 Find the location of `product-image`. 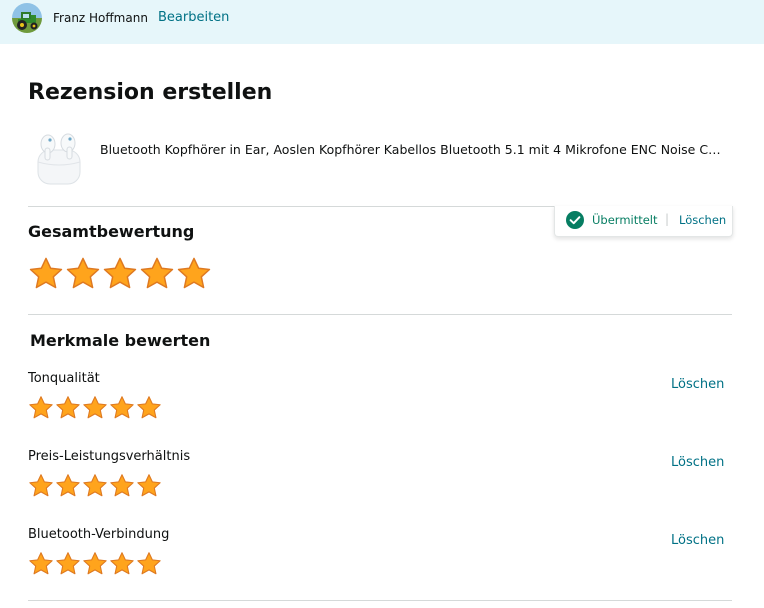

product-image is located at coordinates (59, 159).